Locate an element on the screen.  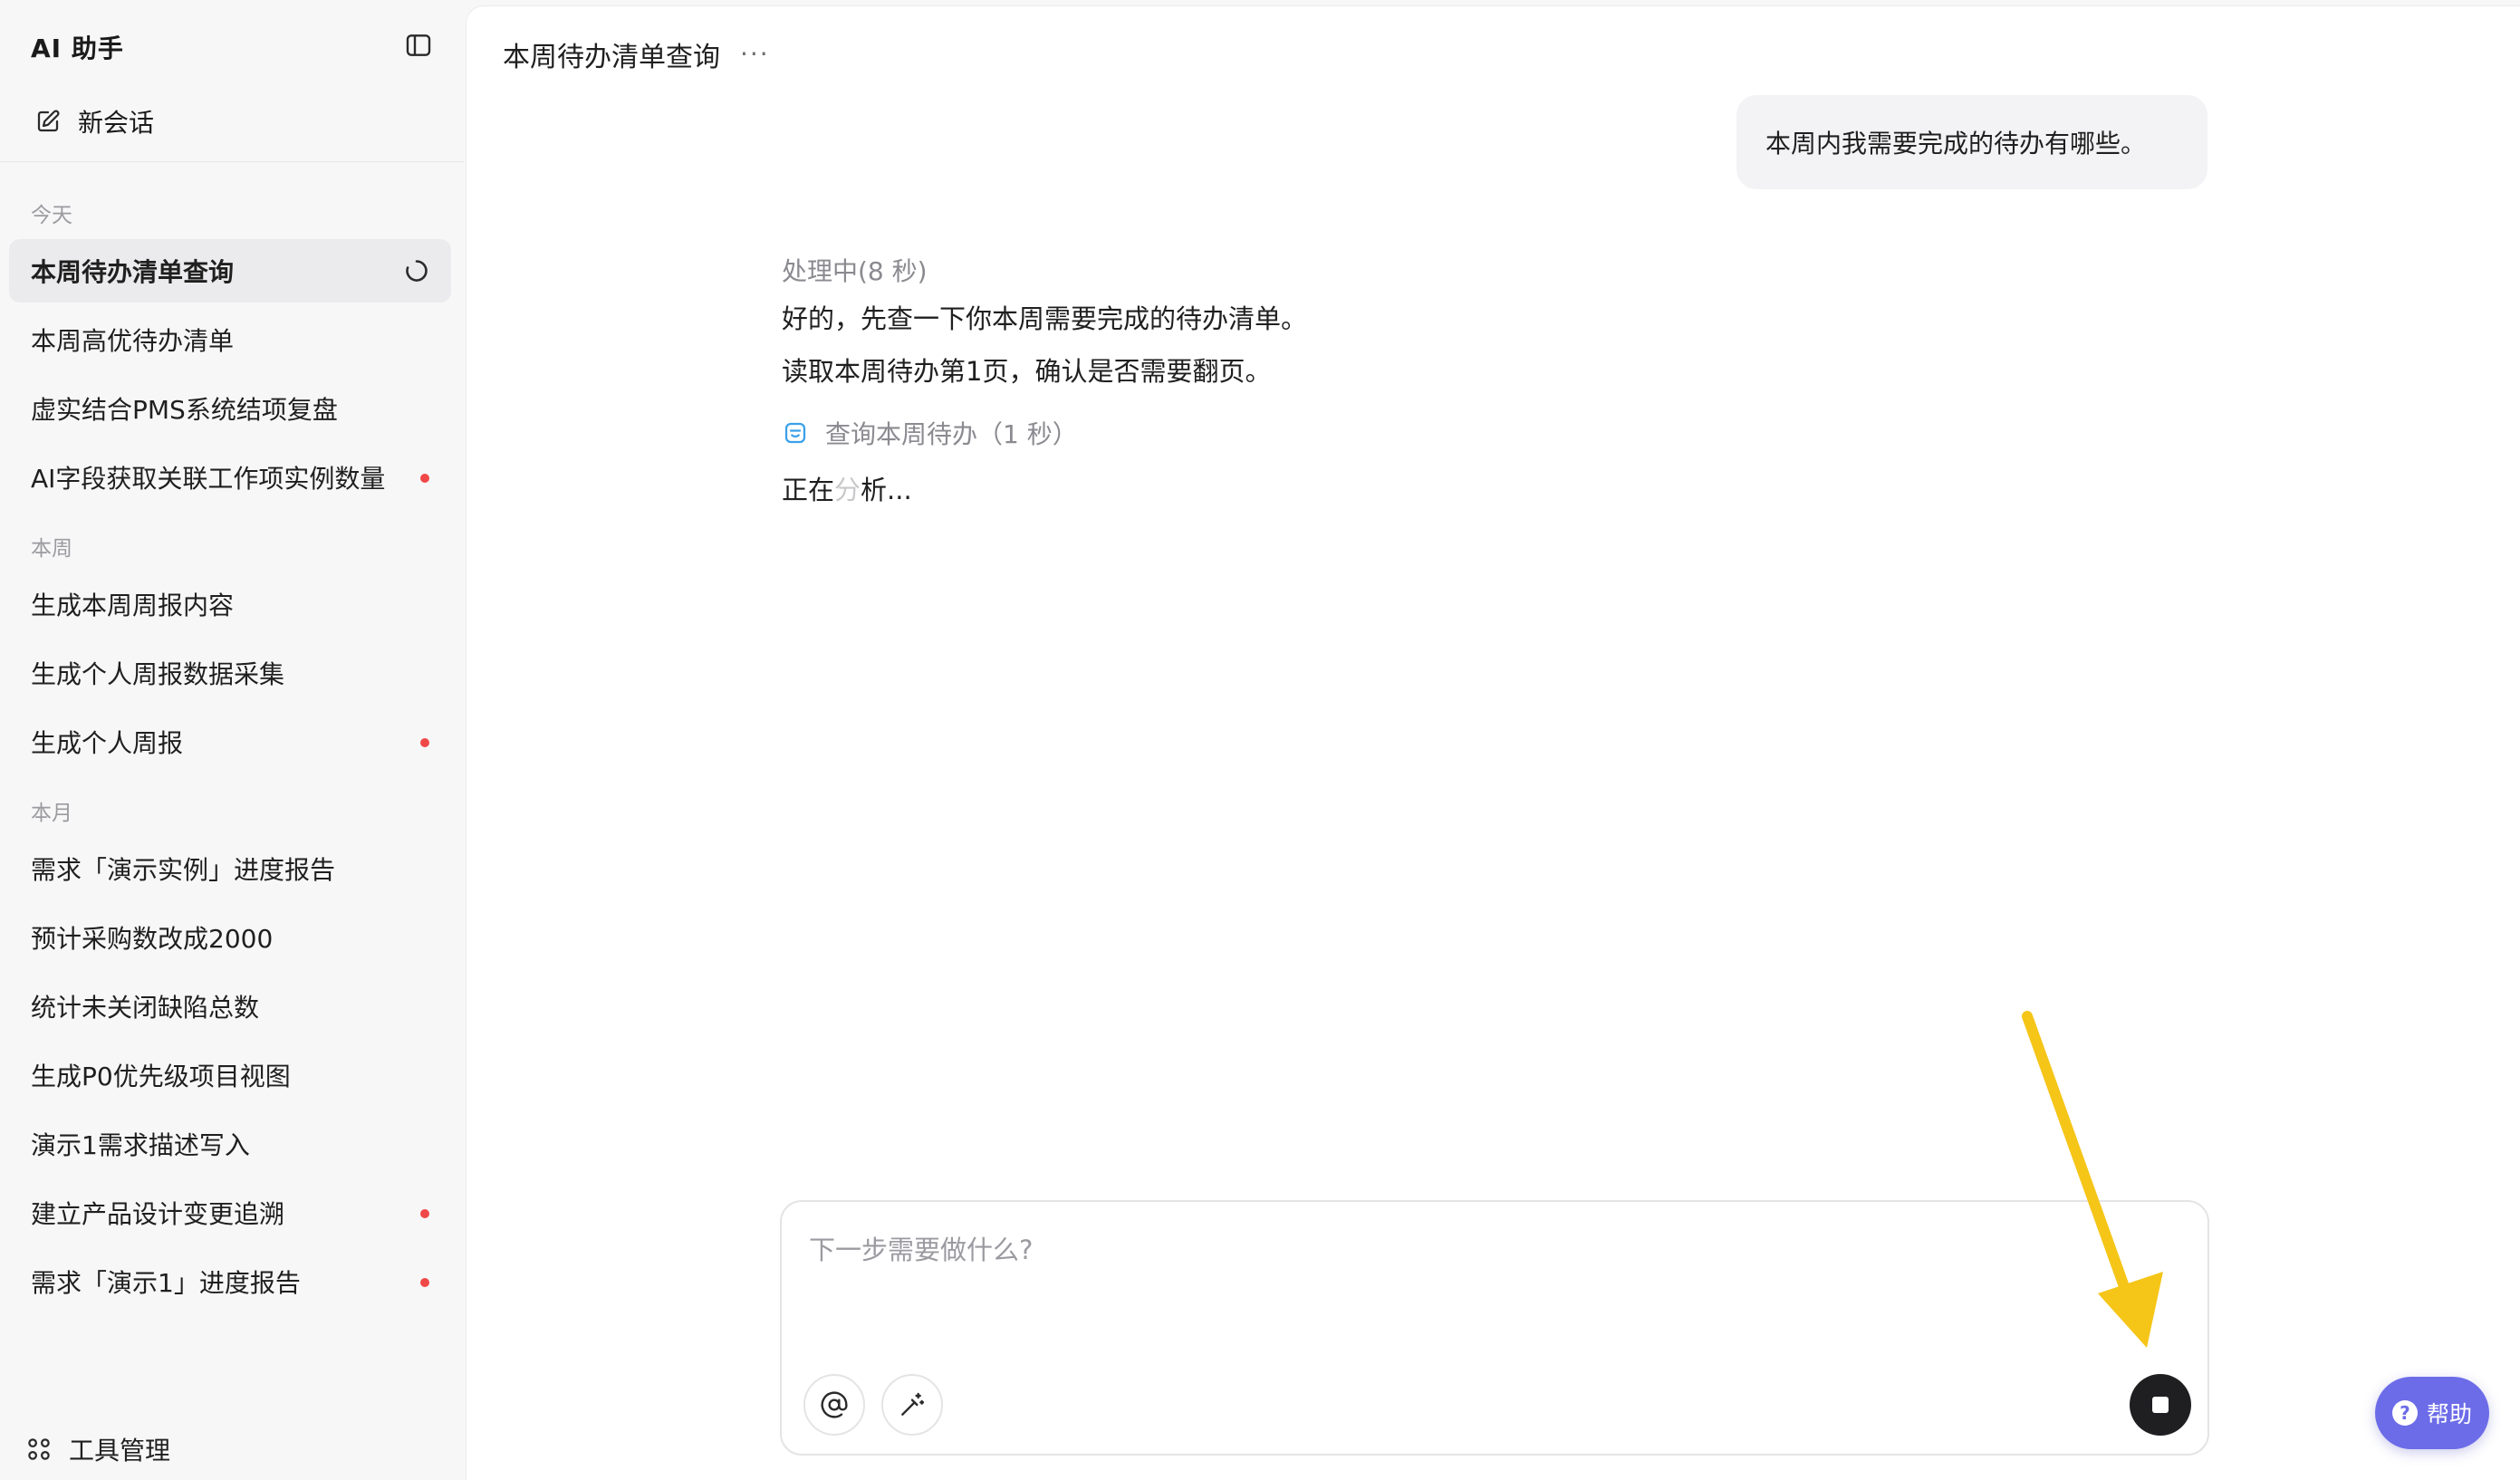
sidebar-item-label: 需求「演示1」进度报告 is located at coordinates (166, 1283).